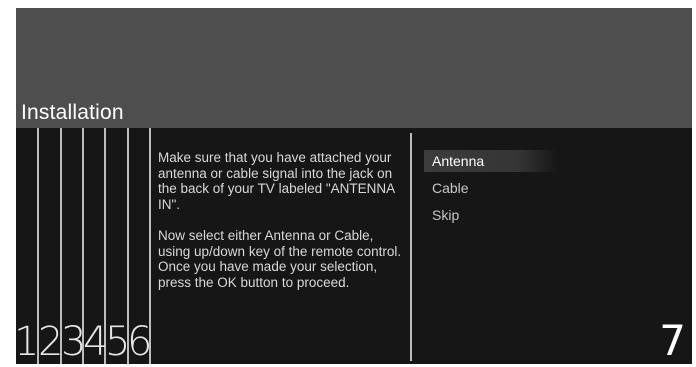 This screenshot has height=367, width=696. What do you see at coordinates (51, 341) in the screenshot?
I see `step-number-2: 2` at bounding box center [51, 341].